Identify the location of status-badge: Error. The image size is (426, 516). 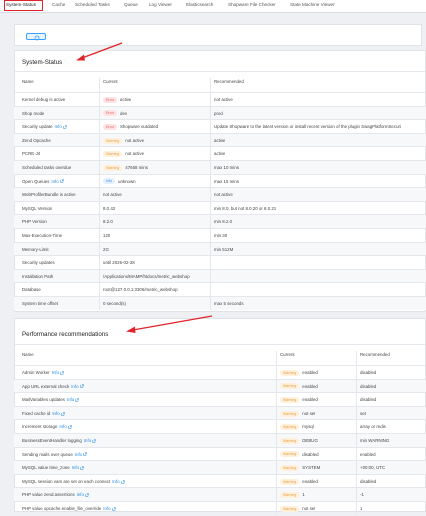
(110, 113).